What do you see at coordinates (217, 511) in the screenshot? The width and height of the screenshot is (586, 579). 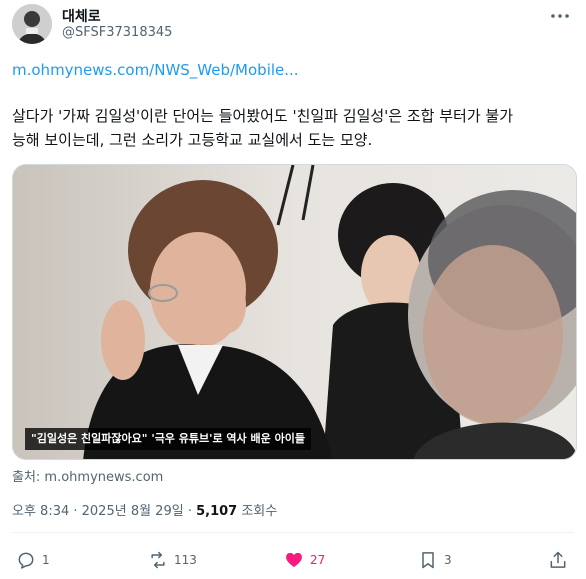 I see `views-count: 5,107` at bounding box center [217, 511].